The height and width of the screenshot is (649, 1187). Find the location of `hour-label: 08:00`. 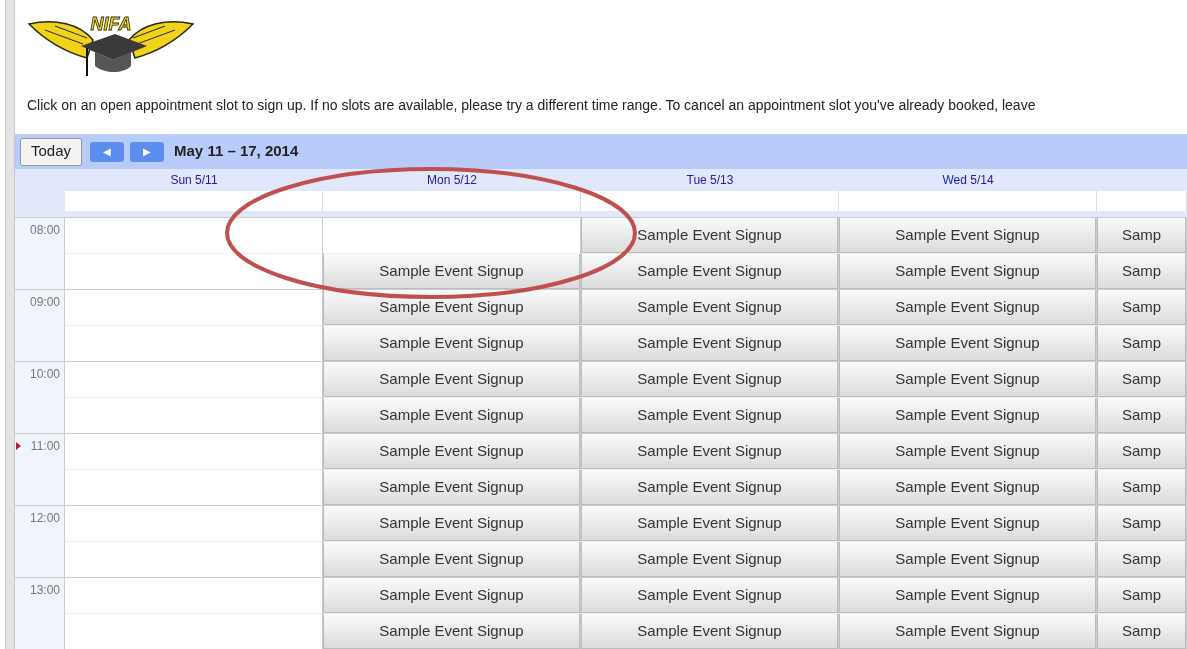

hour-label: 08:00 is located at coordinates (44, 230).